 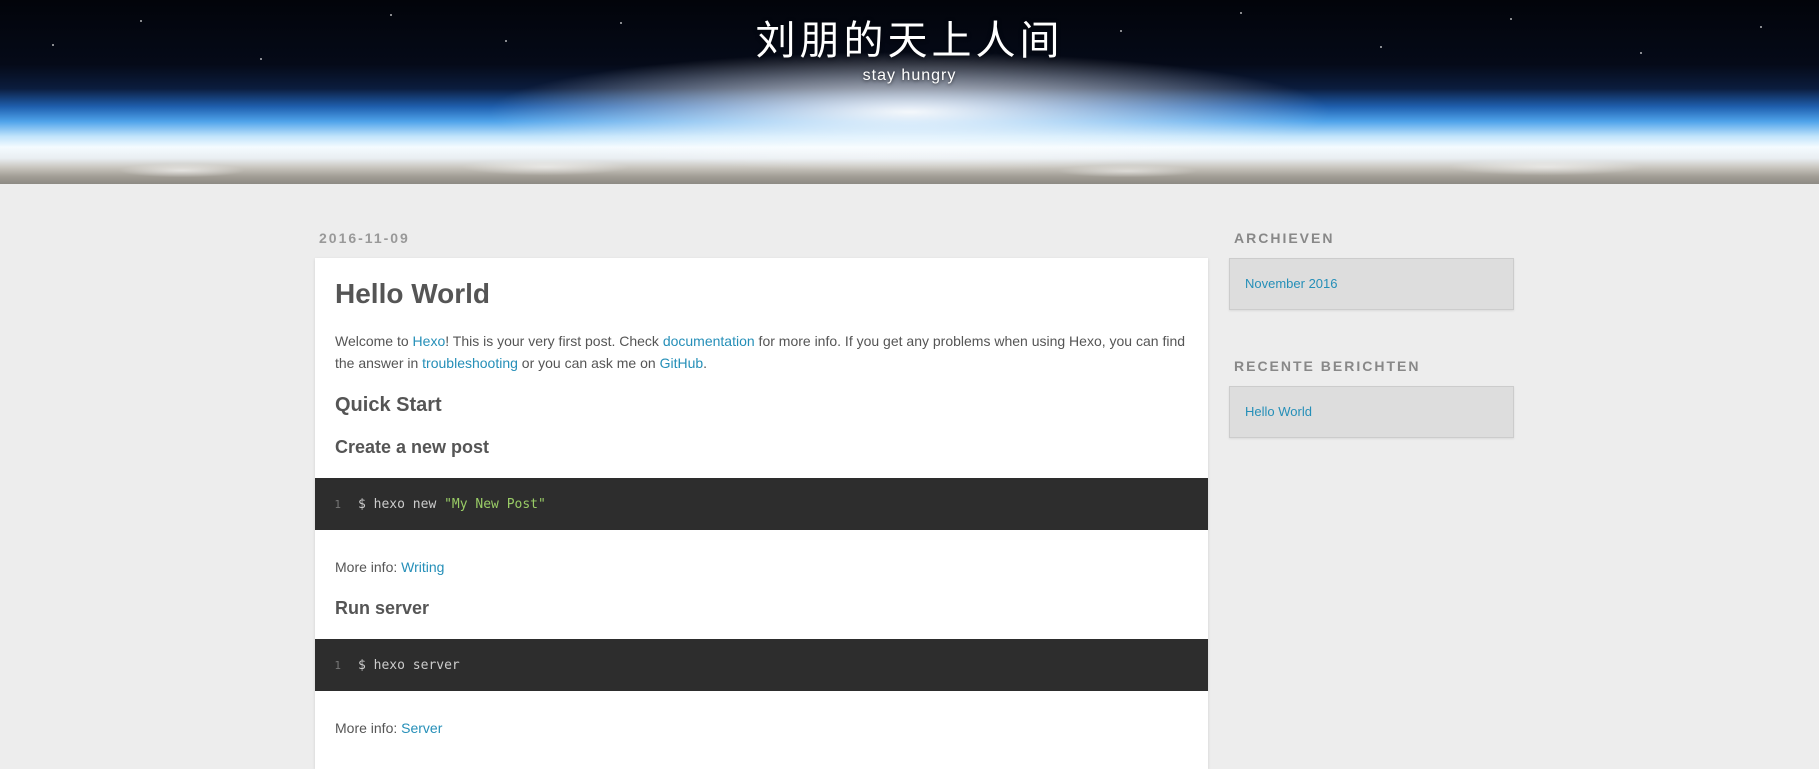 What do you see at coordinates (409, 665) in the screenshot?
I see `code-command: $ hexo server` at bounding box center [409, 665].